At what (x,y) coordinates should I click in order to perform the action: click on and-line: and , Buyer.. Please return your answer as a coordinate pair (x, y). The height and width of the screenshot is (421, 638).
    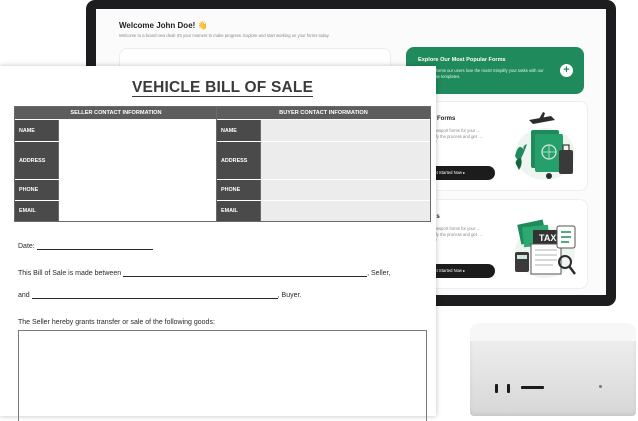
    Looking at the image, I should click on (159, 295).